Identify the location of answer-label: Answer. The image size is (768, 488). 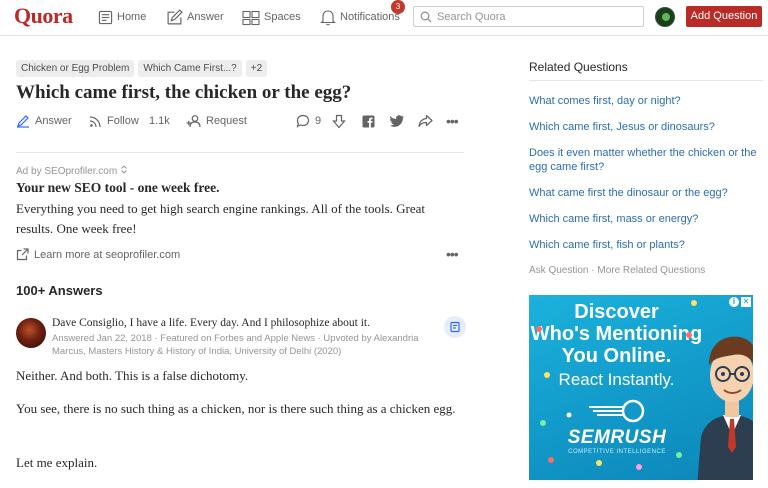
(53, 121).